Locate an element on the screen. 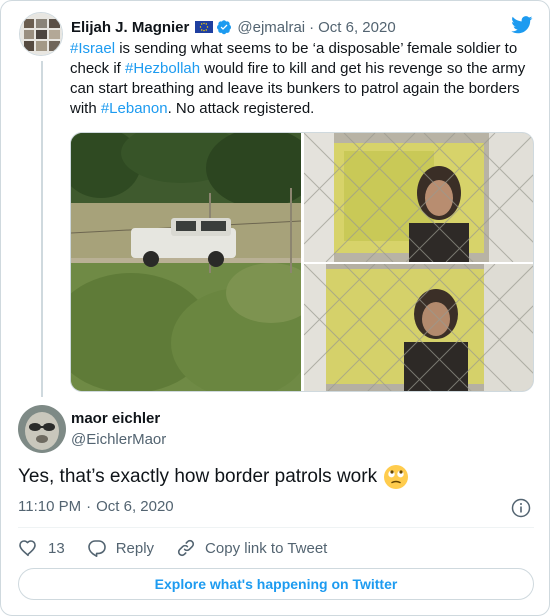 The width and height of the screenshot is (550, 616). hashtag-hezbollah: #Hezbollah is located at coordinates (162, 68).